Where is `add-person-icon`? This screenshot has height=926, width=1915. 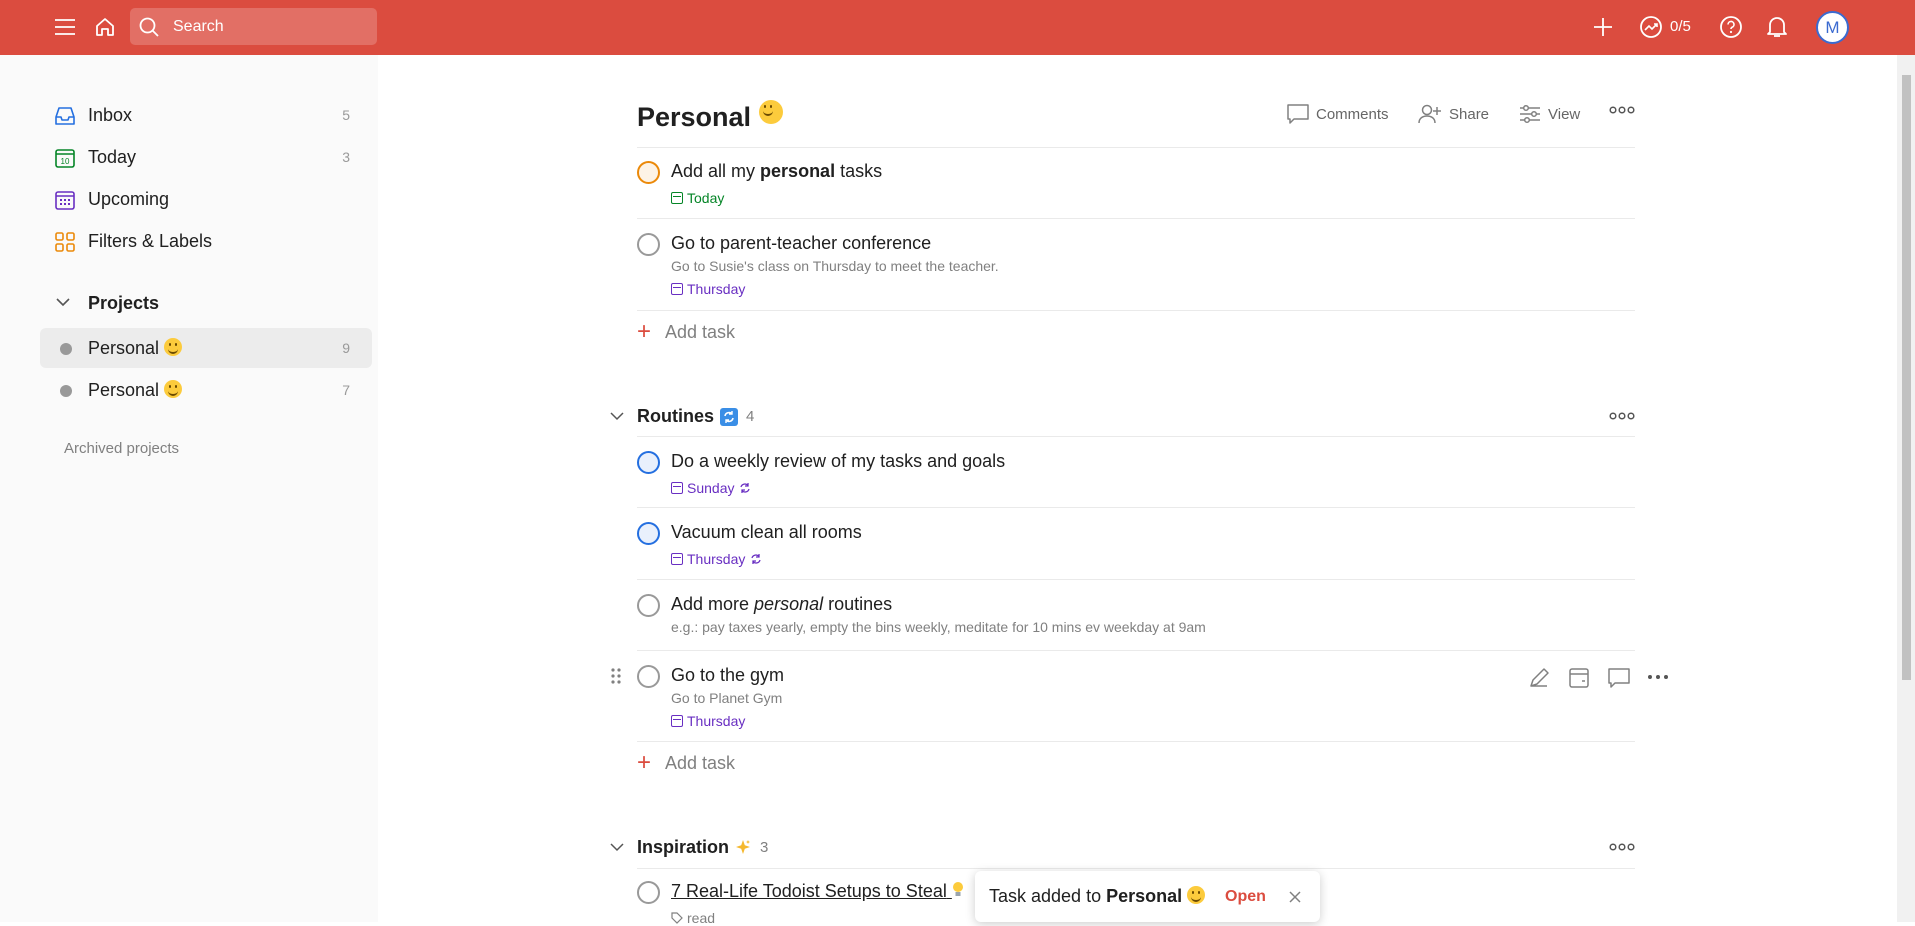 add-person-icon is located at coordinates (1429, 114).